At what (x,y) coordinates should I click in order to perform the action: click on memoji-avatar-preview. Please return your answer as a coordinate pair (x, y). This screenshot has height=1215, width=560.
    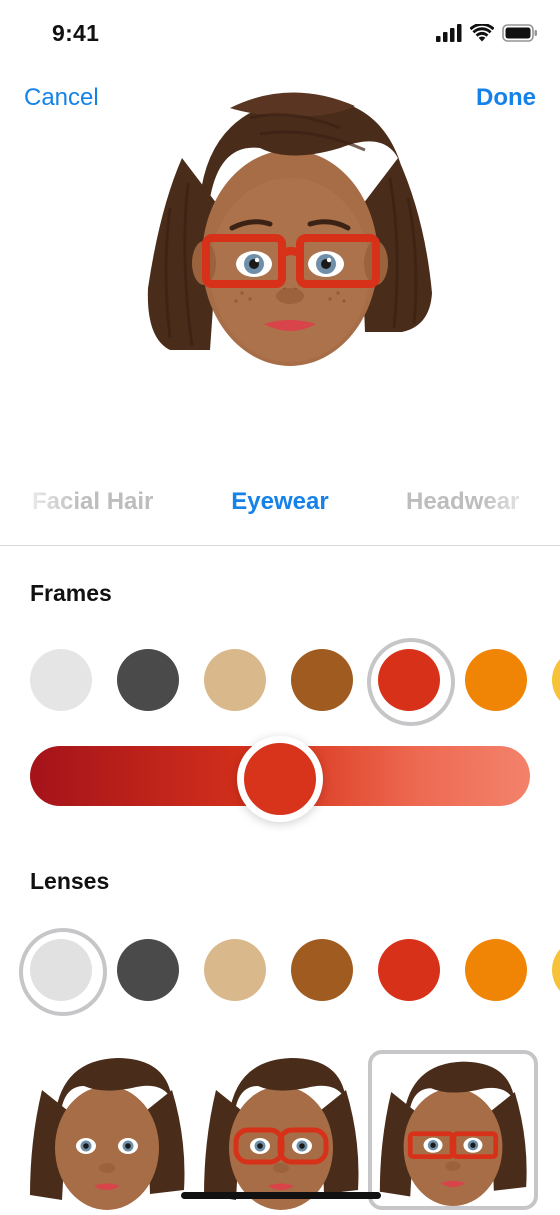
    Looking at the image, I should click on (289, 229).